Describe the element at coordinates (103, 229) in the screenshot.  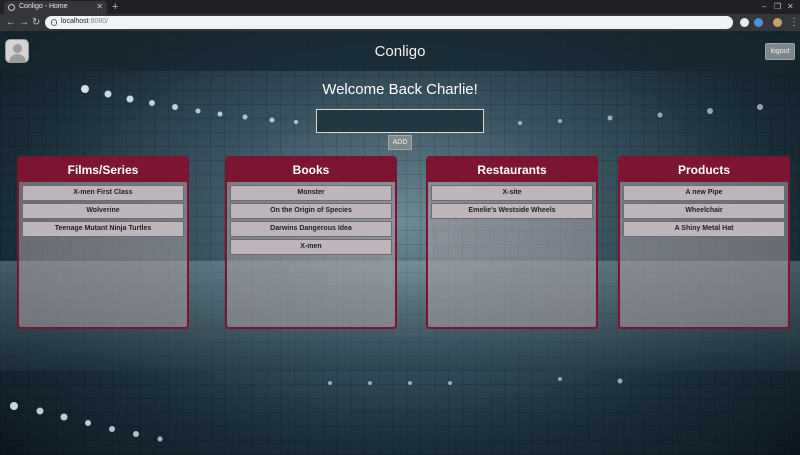
I see `list-item: Teenage Mutant Ninja Turtles` at that location.